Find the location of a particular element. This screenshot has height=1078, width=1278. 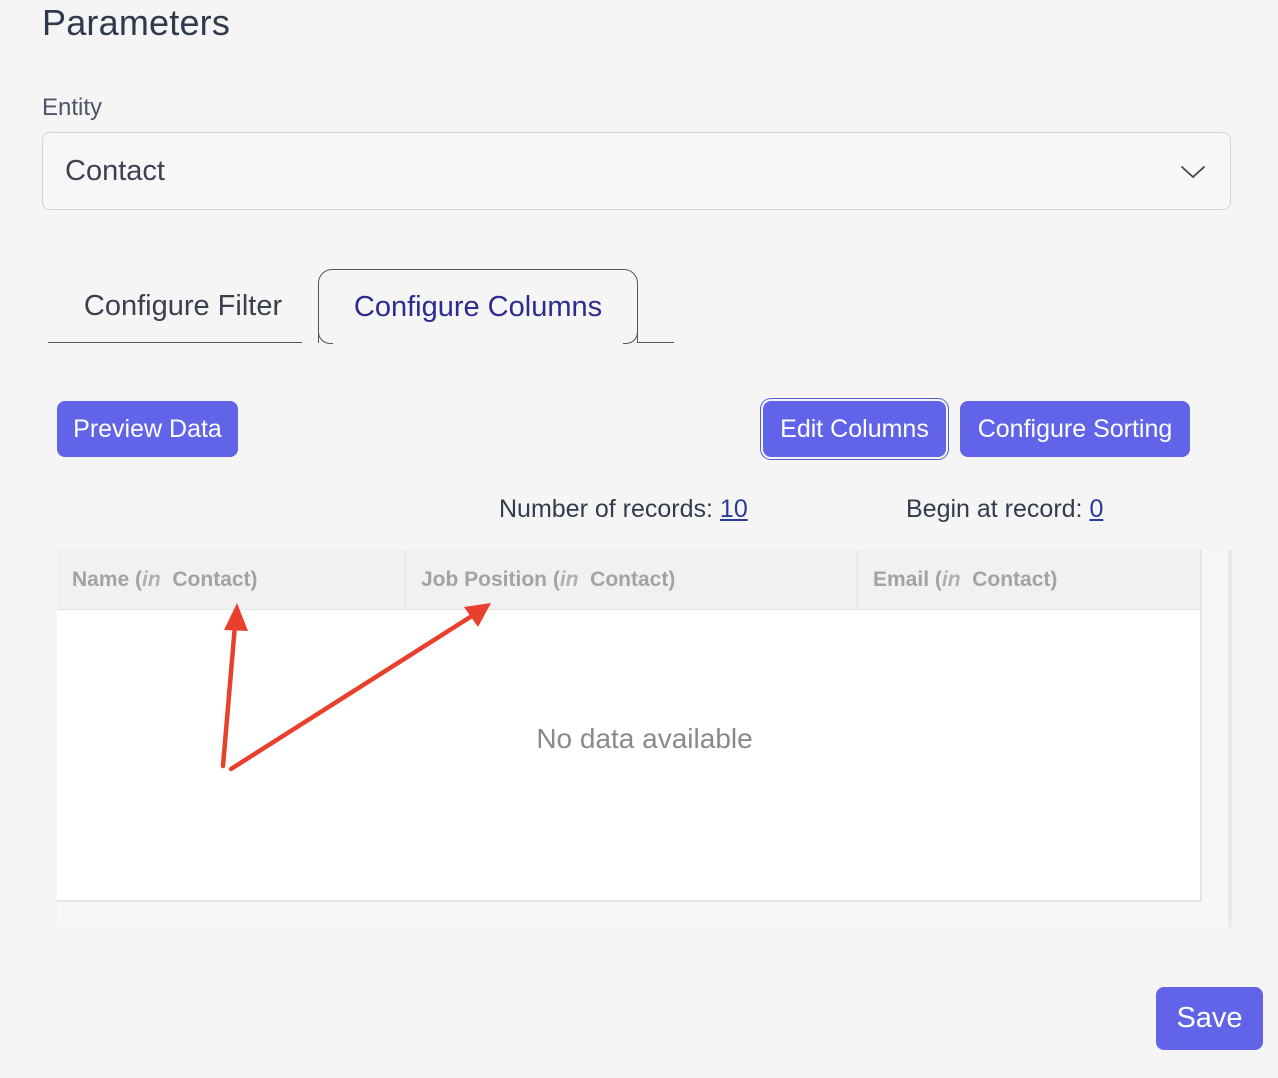

chevron-down-icon is located at coordinates (1193, 172).